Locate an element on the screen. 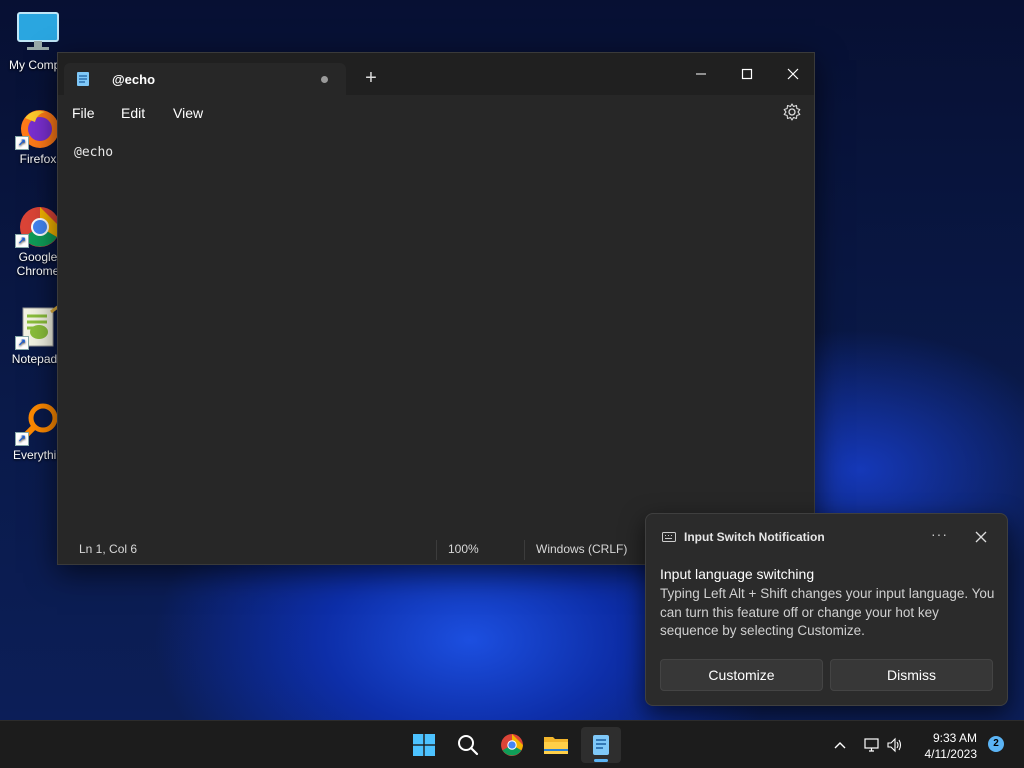 This screenshot has width=1024, height=768. line-ending: Windows (CRLF) is located at coordinates (581, 549).